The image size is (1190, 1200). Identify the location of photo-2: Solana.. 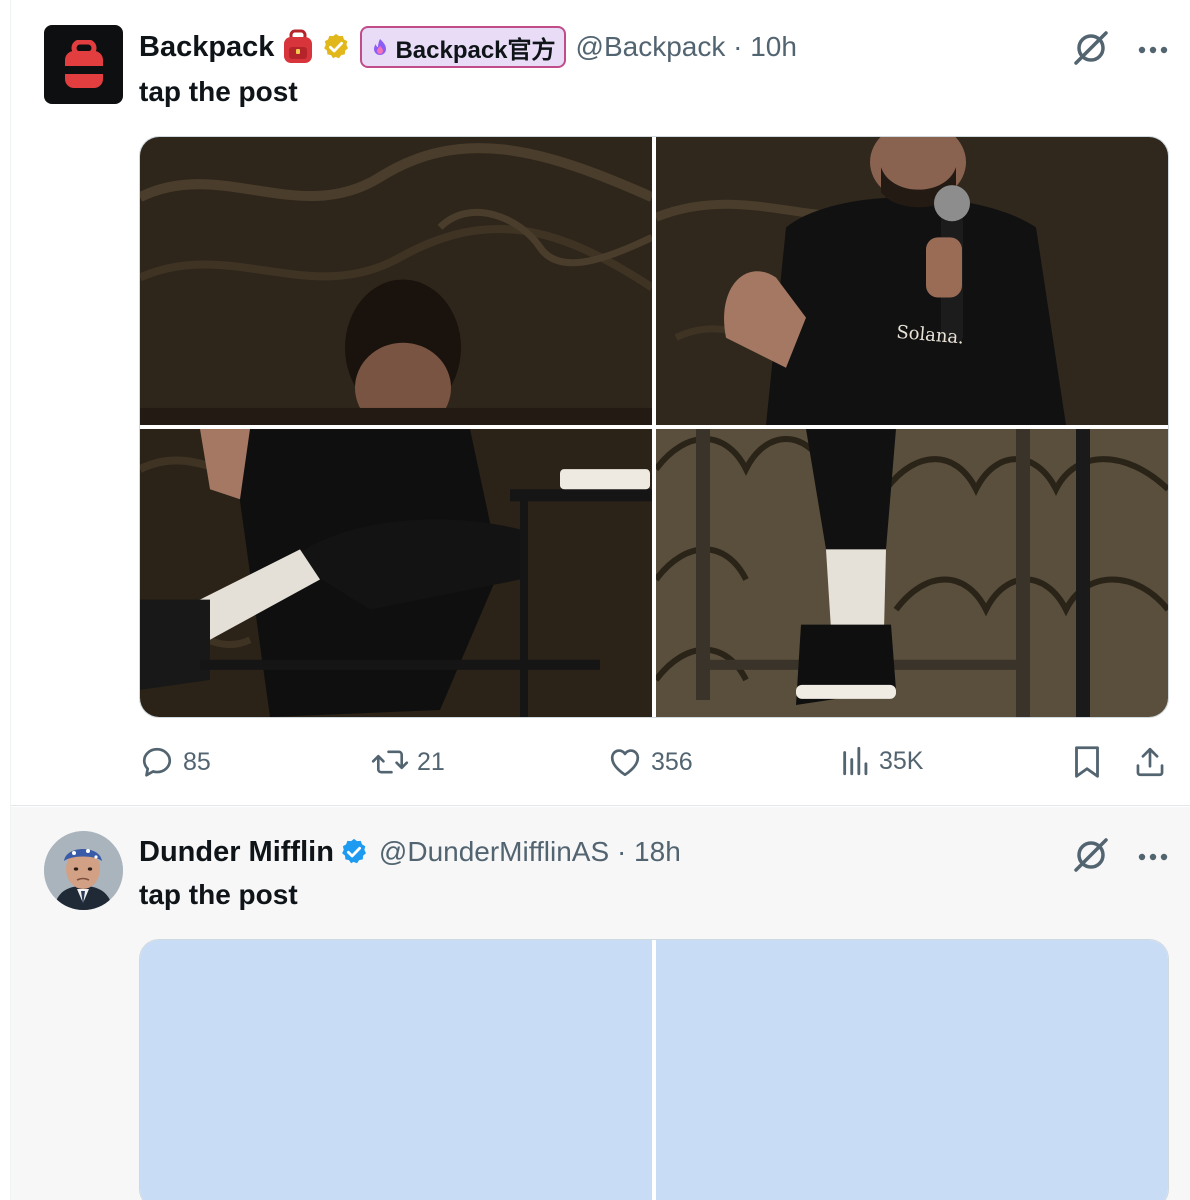
(912, 281).